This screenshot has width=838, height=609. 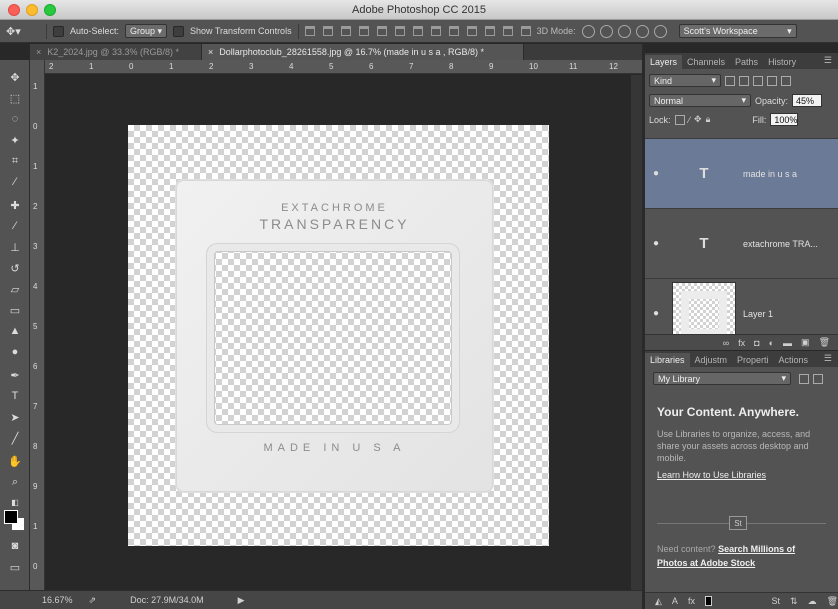 What do you see at coordinates (507, 31) in the screenshot?
I see `distribute-right-icon` at bounding box center [507, 31].